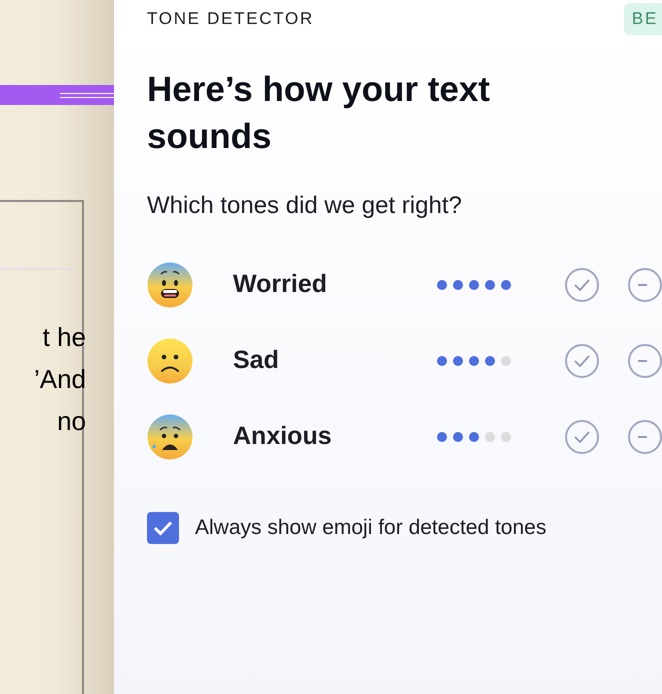 The height and width of the screenshot is (694, 662). I want to click on panel-eyebrow: TONE DETECTOR, so click(230, 19).